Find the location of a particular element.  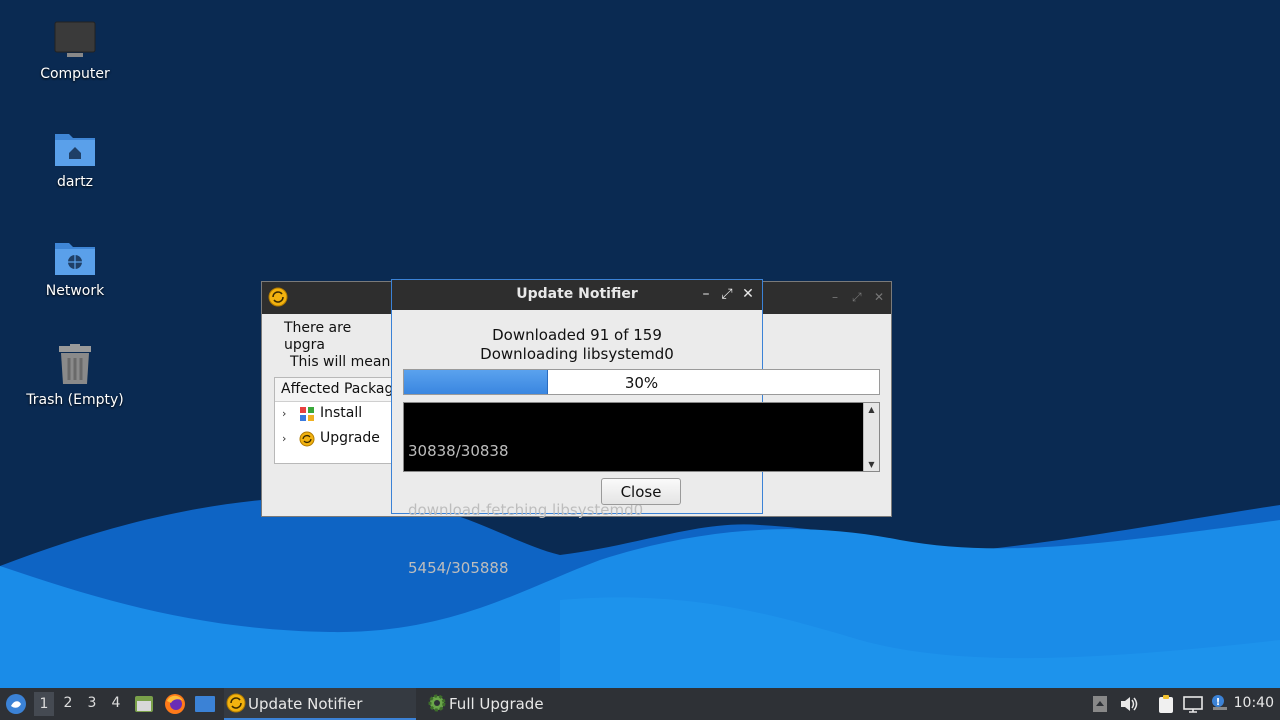

desktop-icon-label: Trash (Empty) is located at coordinates (75, 400).